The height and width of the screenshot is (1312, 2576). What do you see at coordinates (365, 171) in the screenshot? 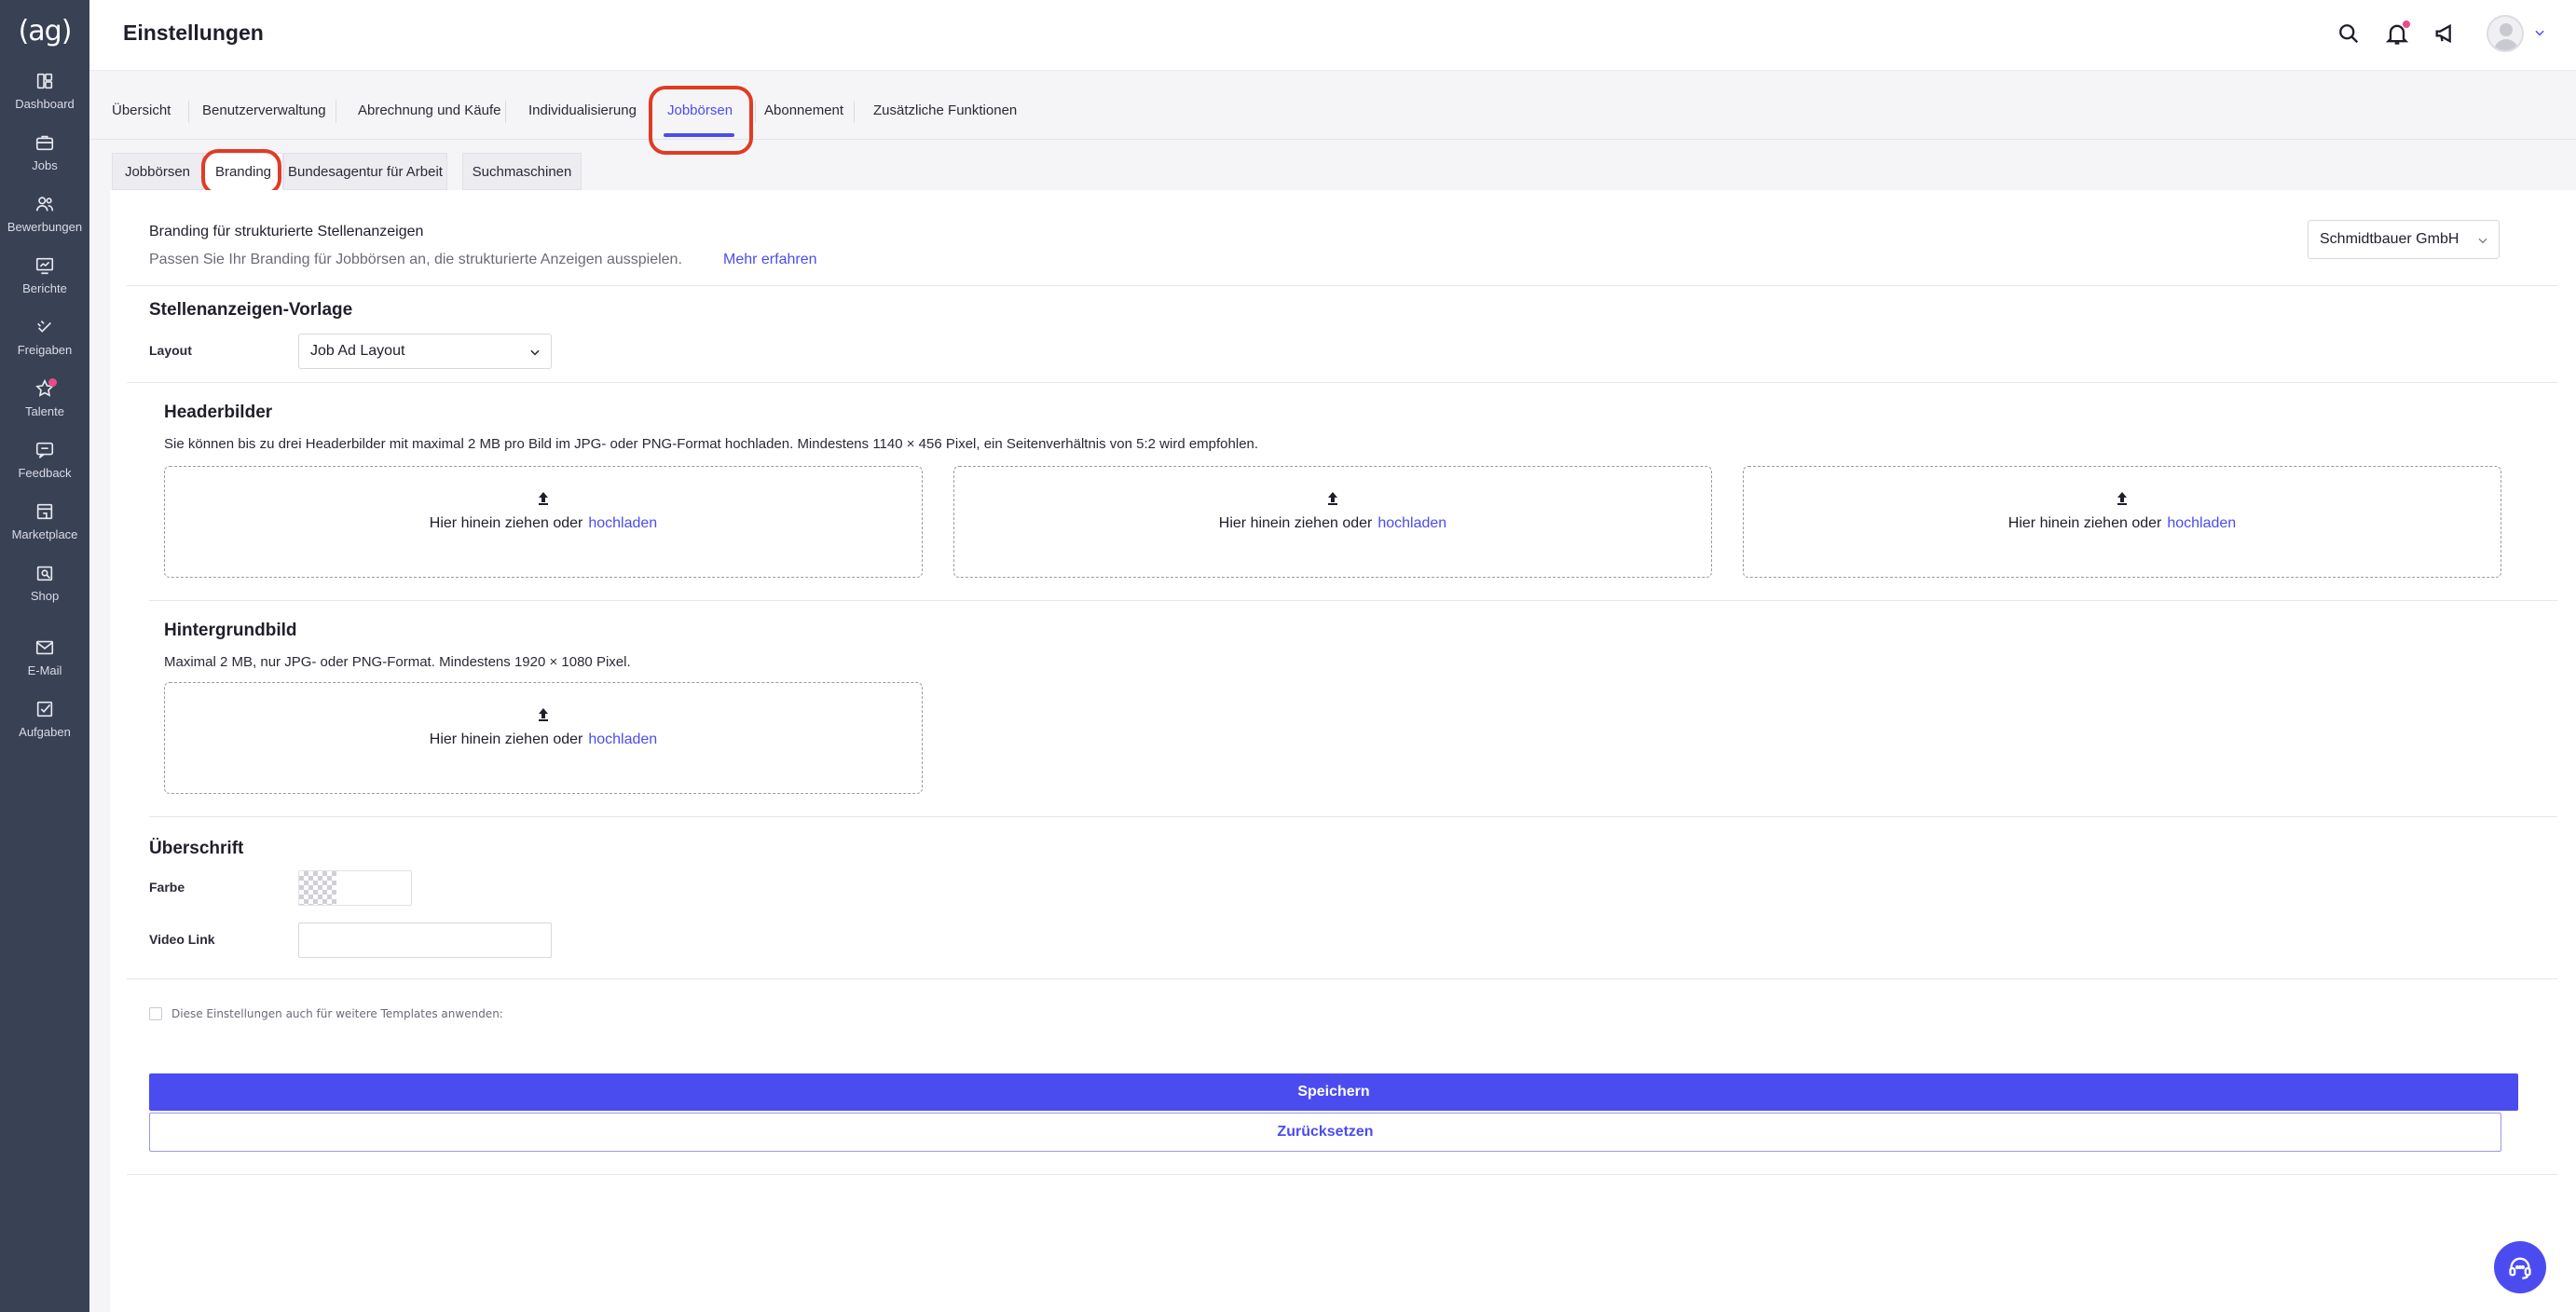
I see `subtab-bundesagentur: Bundesagentur für Arbeit` at bounding box center [365, 171].